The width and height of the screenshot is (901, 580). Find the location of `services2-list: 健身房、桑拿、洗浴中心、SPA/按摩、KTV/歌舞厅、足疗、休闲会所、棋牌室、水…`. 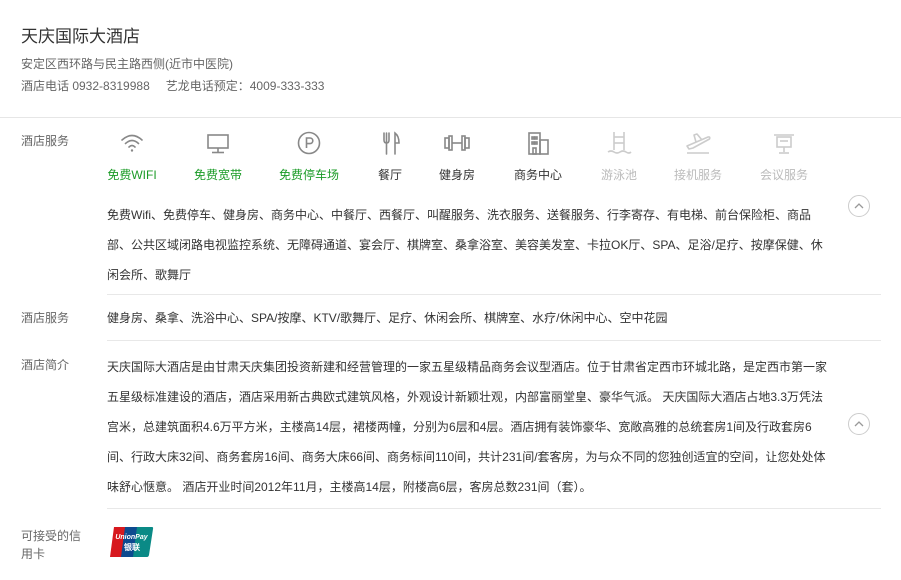

services2-list: 健身房、桑拿、洗浴中心、SPA/按摩、KTV/歌舞厅、足疗、休闲会所、棋牌室、水… is located at coordinates (387, 318).